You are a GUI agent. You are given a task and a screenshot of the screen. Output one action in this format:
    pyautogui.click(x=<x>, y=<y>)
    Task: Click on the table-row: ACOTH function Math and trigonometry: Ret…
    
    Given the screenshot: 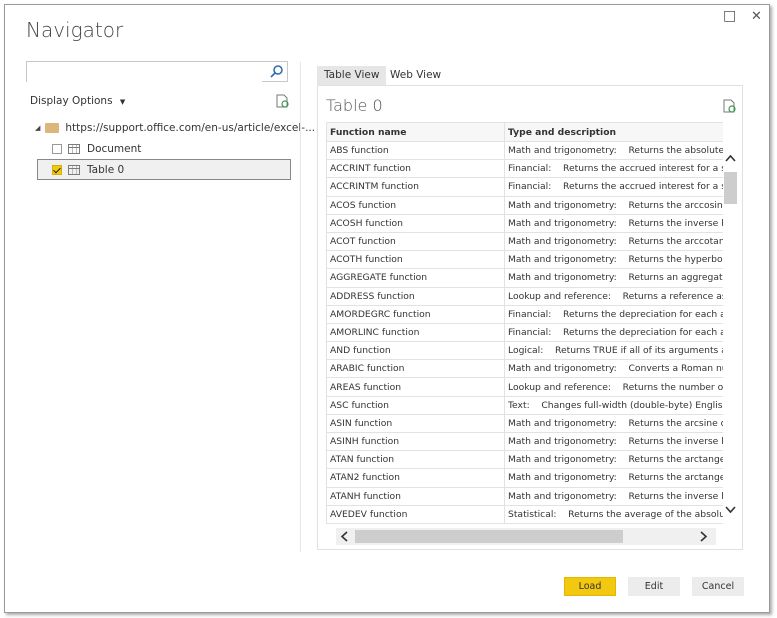 What is the action you would take?
    pyautogui.click(x=524, y=260)
    